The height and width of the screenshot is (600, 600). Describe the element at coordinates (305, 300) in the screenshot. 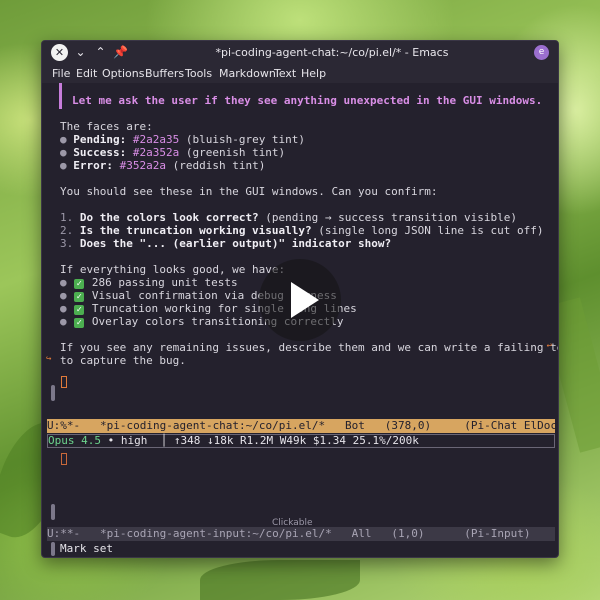

I see `play-icon` at that location.